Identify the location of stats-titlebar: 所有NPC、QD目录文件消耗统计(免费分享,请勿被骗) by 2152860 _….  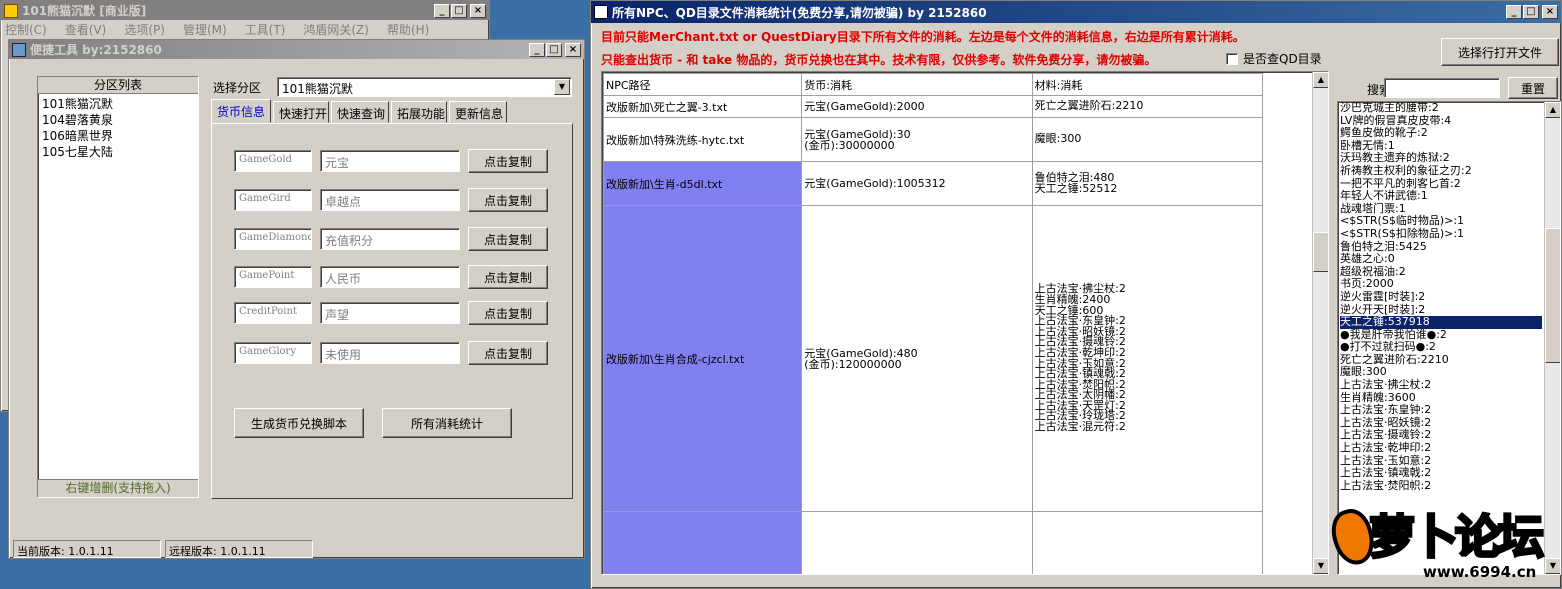
(1076, 12).